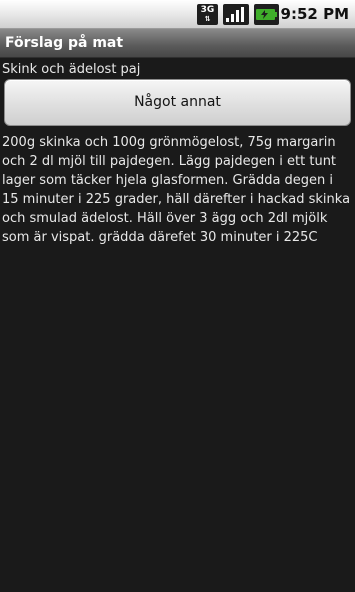 This screenshot has width=355, height=592. I want to click on data-arrows-icon: ⇅, so click(207, 19).